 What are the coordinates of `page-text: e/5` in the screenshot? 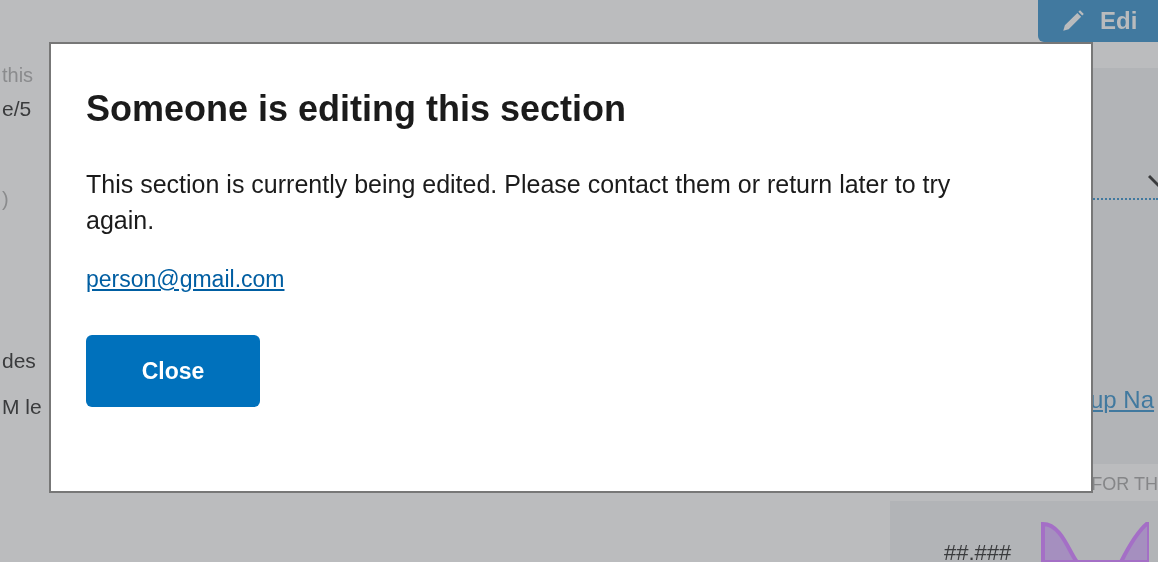 It's located at (17, 109).